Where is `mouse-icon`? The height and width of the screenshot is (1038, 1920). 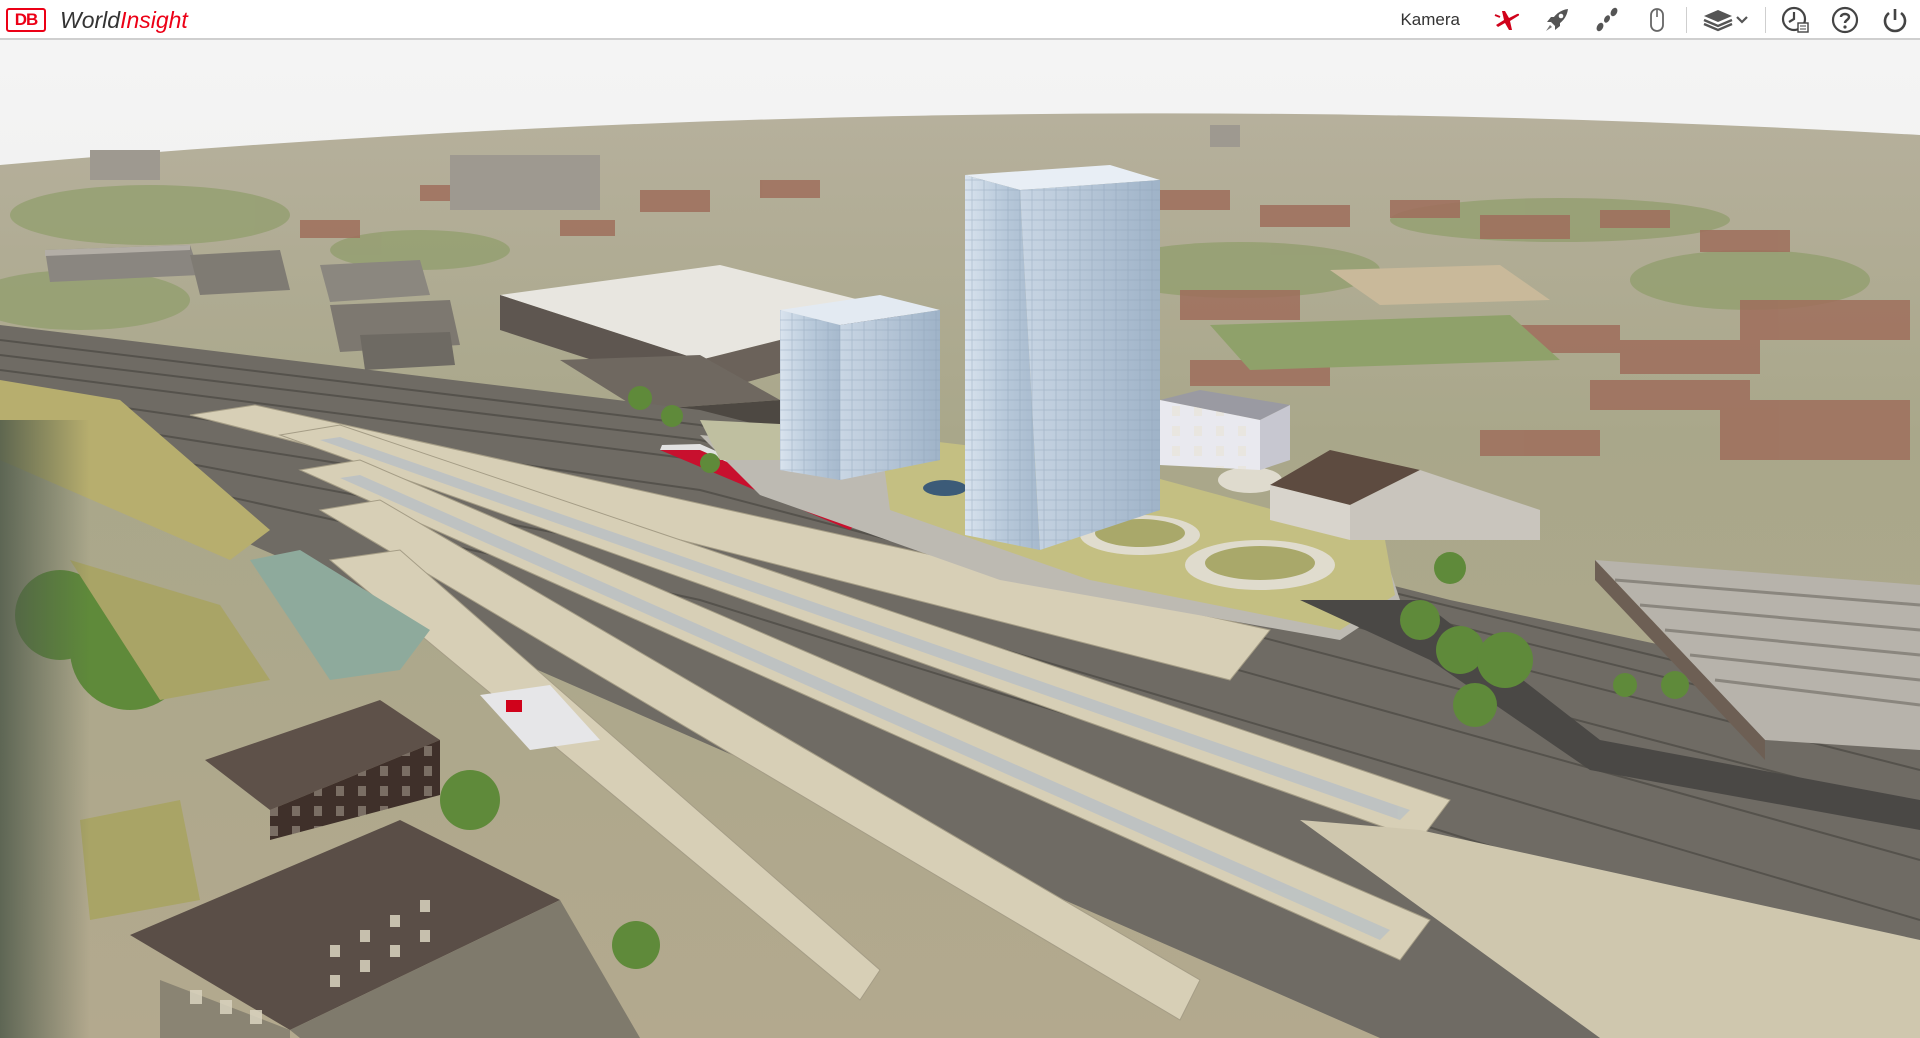
mouse-icon is located at coordinates (1657, 20).